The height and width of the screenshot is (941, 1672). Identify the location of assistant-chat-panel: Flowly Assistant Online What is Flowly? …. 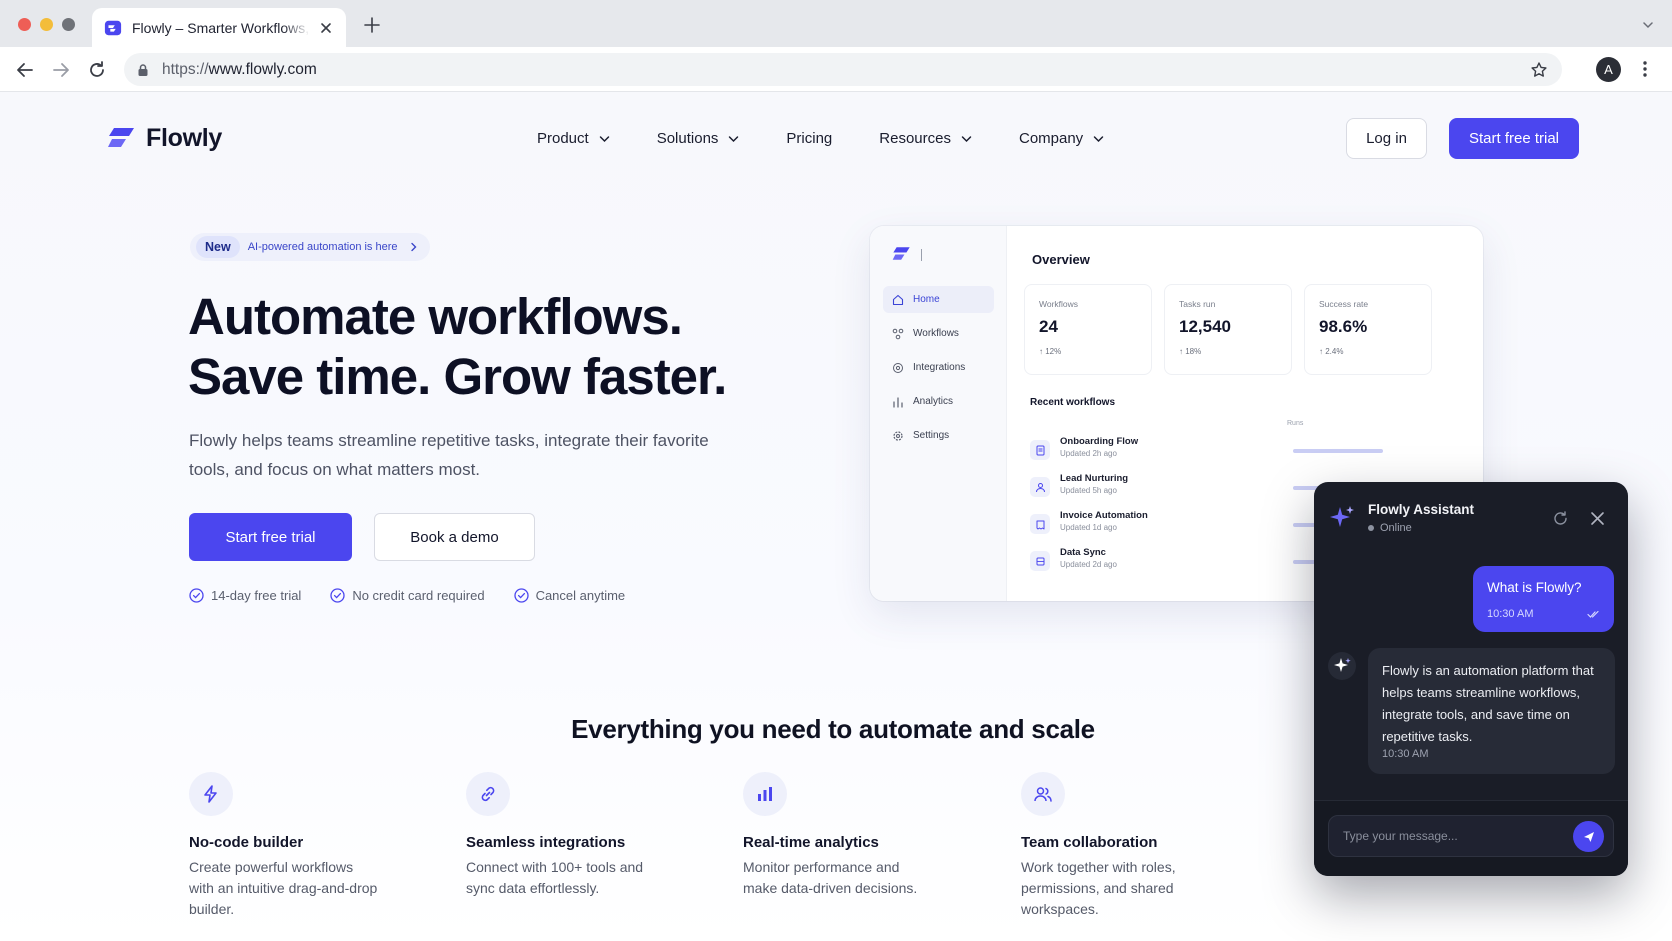
(1471, 679).